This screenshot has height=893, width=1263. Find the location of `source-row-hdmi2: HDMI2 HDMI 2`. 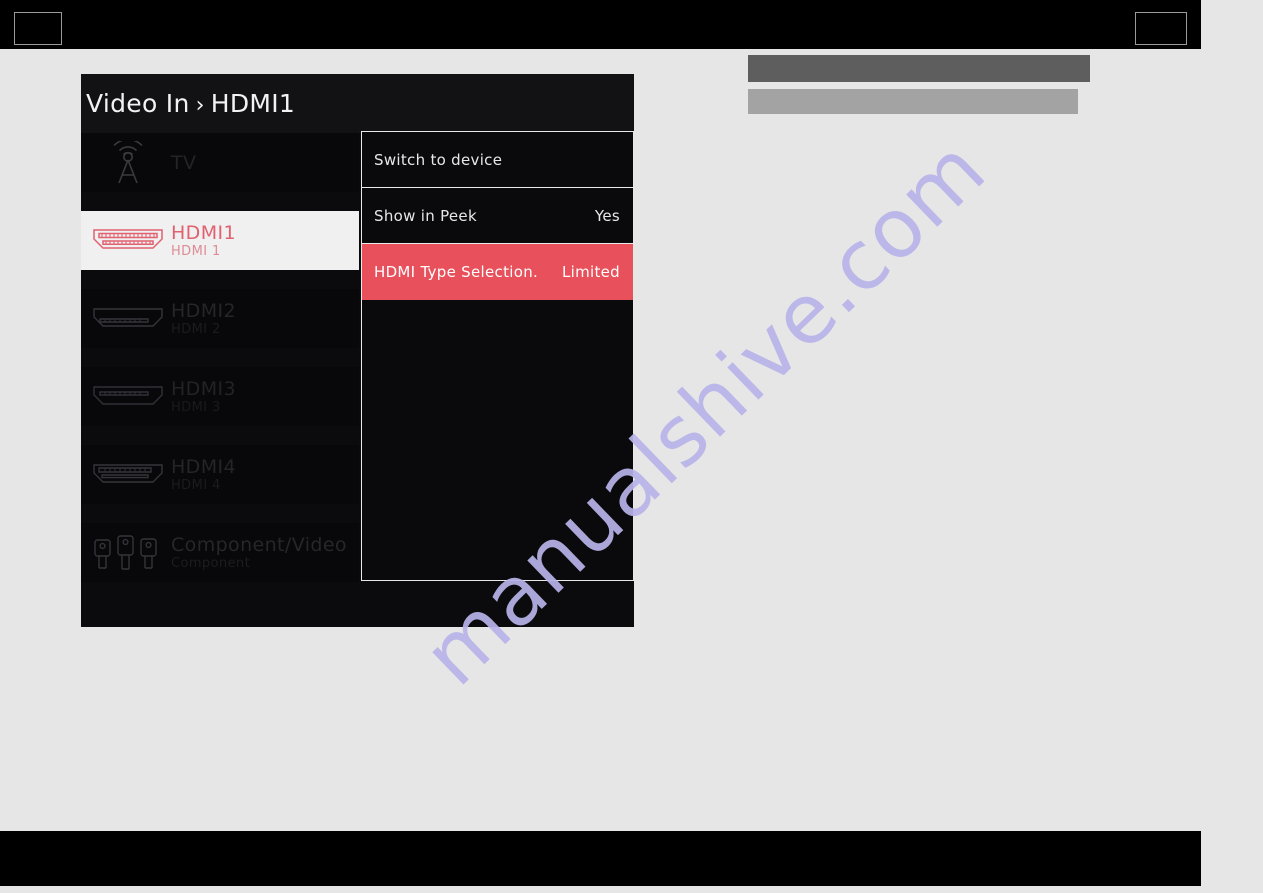

source-row-hdmi2: HDMI2 HDMI 2 is located at coordinates (220, 318).